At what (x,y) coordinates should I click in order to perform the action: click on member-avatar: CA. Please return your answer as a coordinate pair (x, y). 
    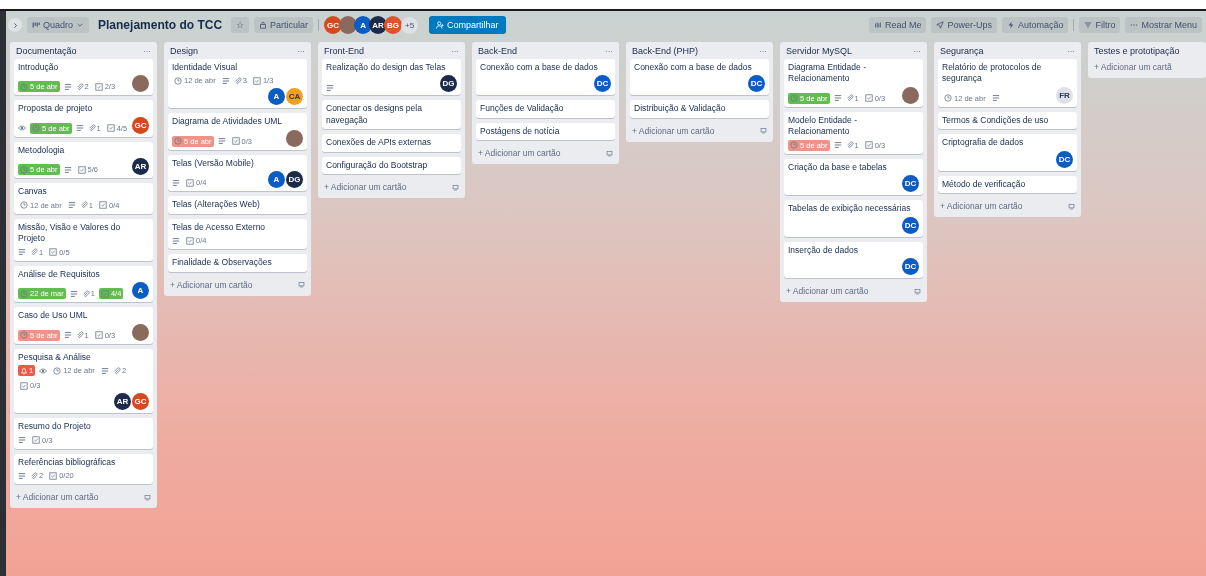
    Looking at the image, I should click on (294, 97).